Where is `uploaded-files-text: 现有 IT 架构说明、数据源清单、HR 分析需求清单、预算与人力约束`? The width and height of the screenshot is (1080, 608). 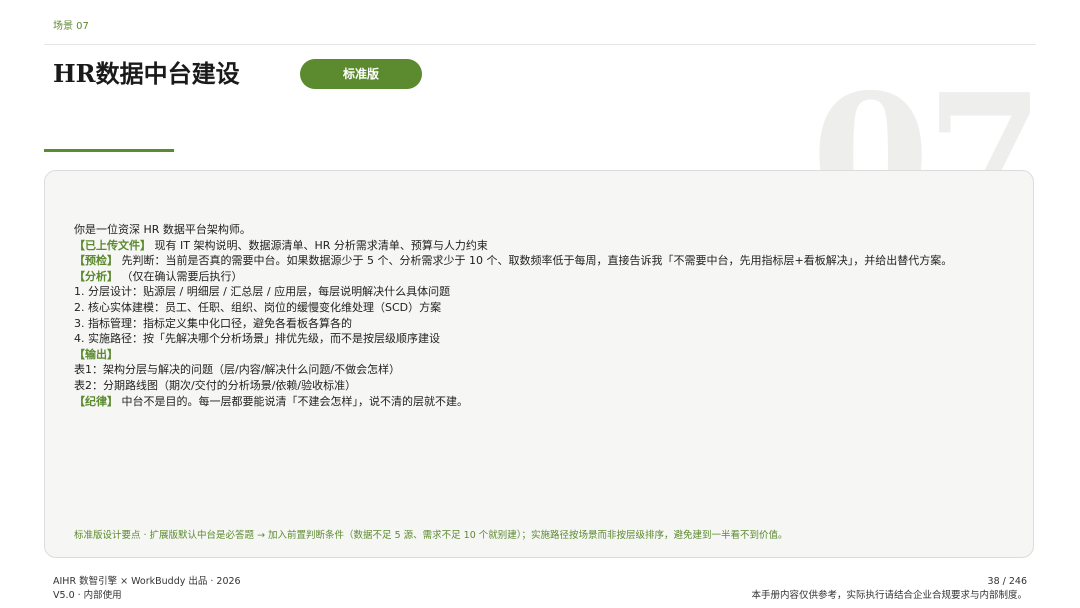 uploaded-files-text: 现有 IT 架构说明、数据源清单、HR 分析需求清单、预算与人力约束 is located at coordinates (319, 245).